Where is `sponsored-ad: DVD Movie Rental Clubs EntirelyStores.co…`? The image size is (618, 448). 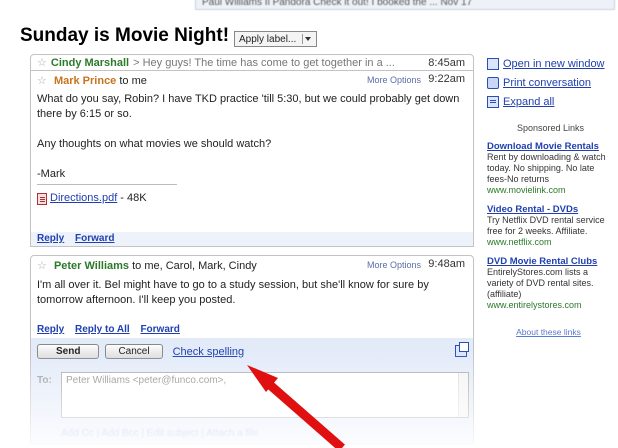
sponsored-ad: DVD Movie Rental Clubs EntirelyStores.co… is located at coordinates (548, 283).